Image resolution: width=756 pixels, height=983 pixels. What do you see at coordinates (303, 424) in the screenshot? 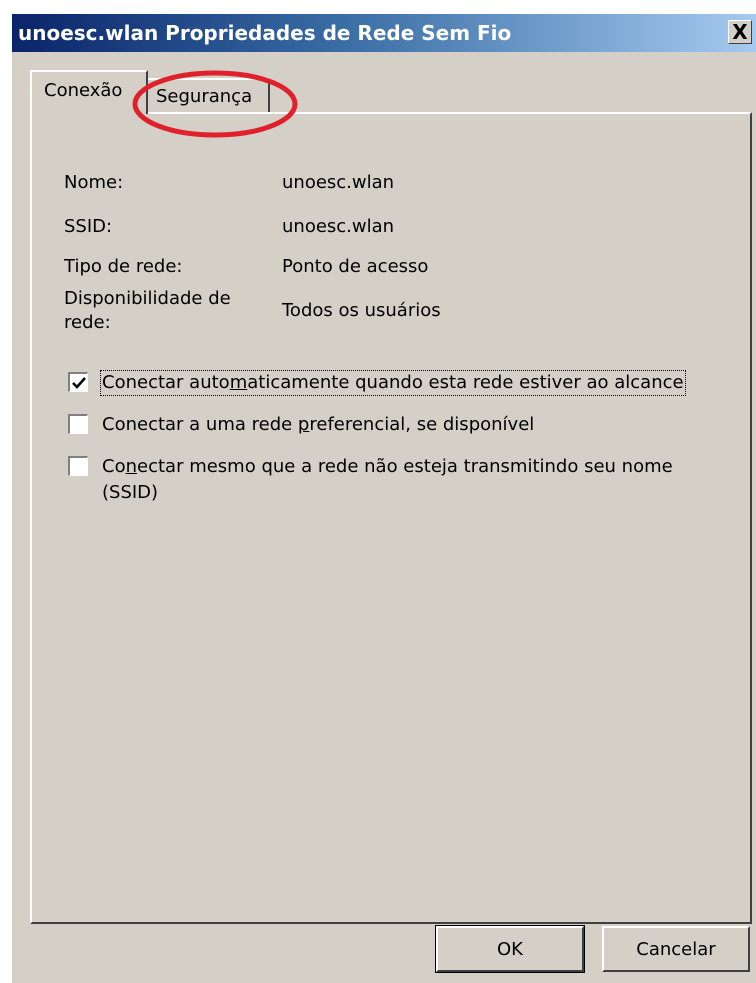
I see `preferred-network-accelerator: p` at bounding box center [303, 424].